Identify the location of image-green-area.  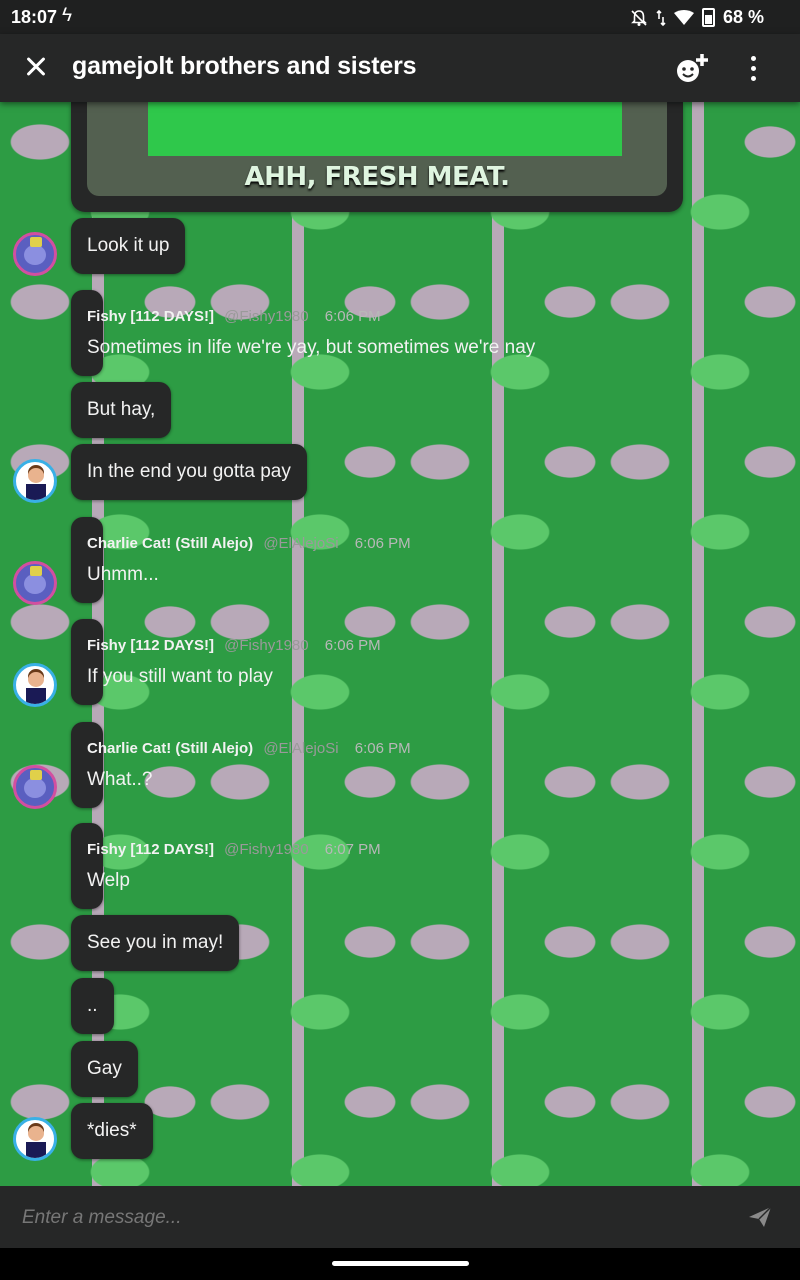
(385, 129).